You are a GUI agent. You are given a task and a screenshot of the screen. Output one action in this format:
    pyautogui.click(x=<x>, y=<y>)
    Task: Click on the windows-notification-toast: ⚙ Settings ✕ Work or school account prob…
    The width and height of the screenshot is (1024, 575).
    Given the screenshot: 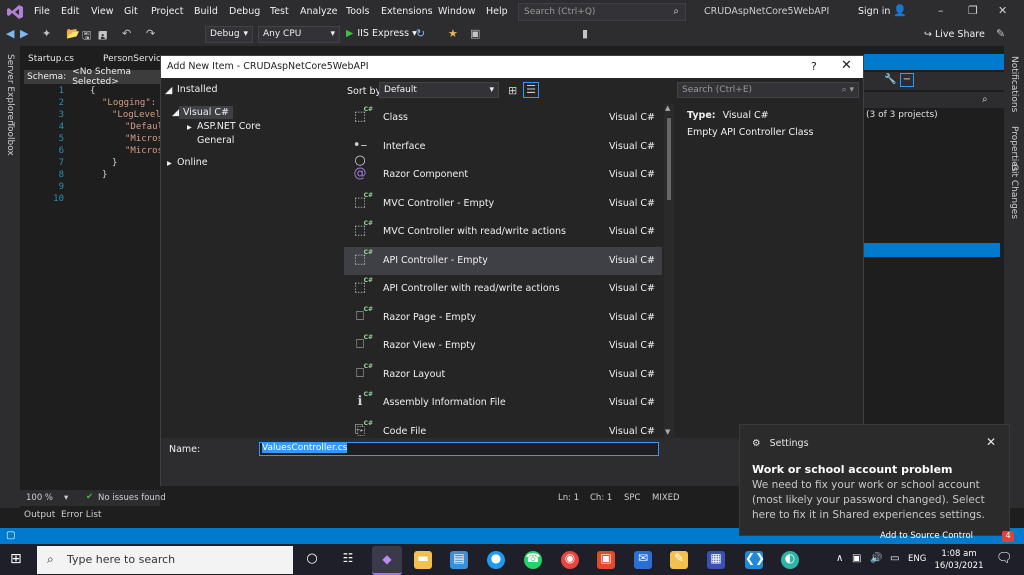 What is the action you would take?
    pyautogui.click(x=874, y=480)
    